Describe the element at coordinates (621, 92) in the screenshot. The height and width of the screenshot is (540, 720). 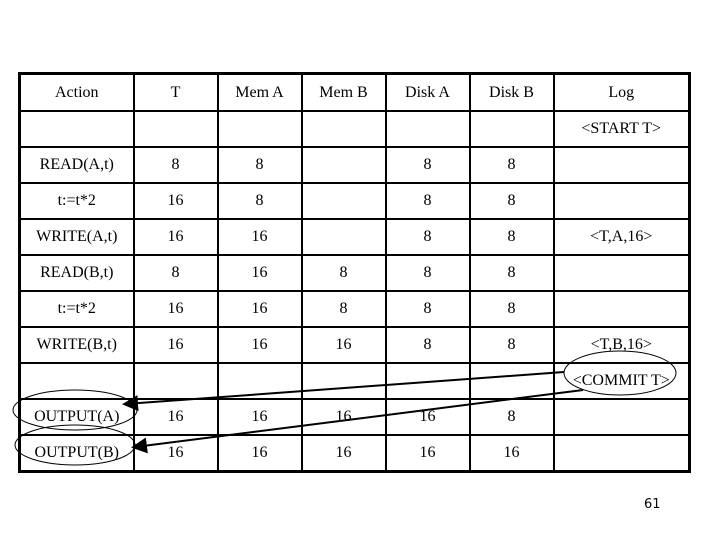
I see `column-header: Log` at that location.